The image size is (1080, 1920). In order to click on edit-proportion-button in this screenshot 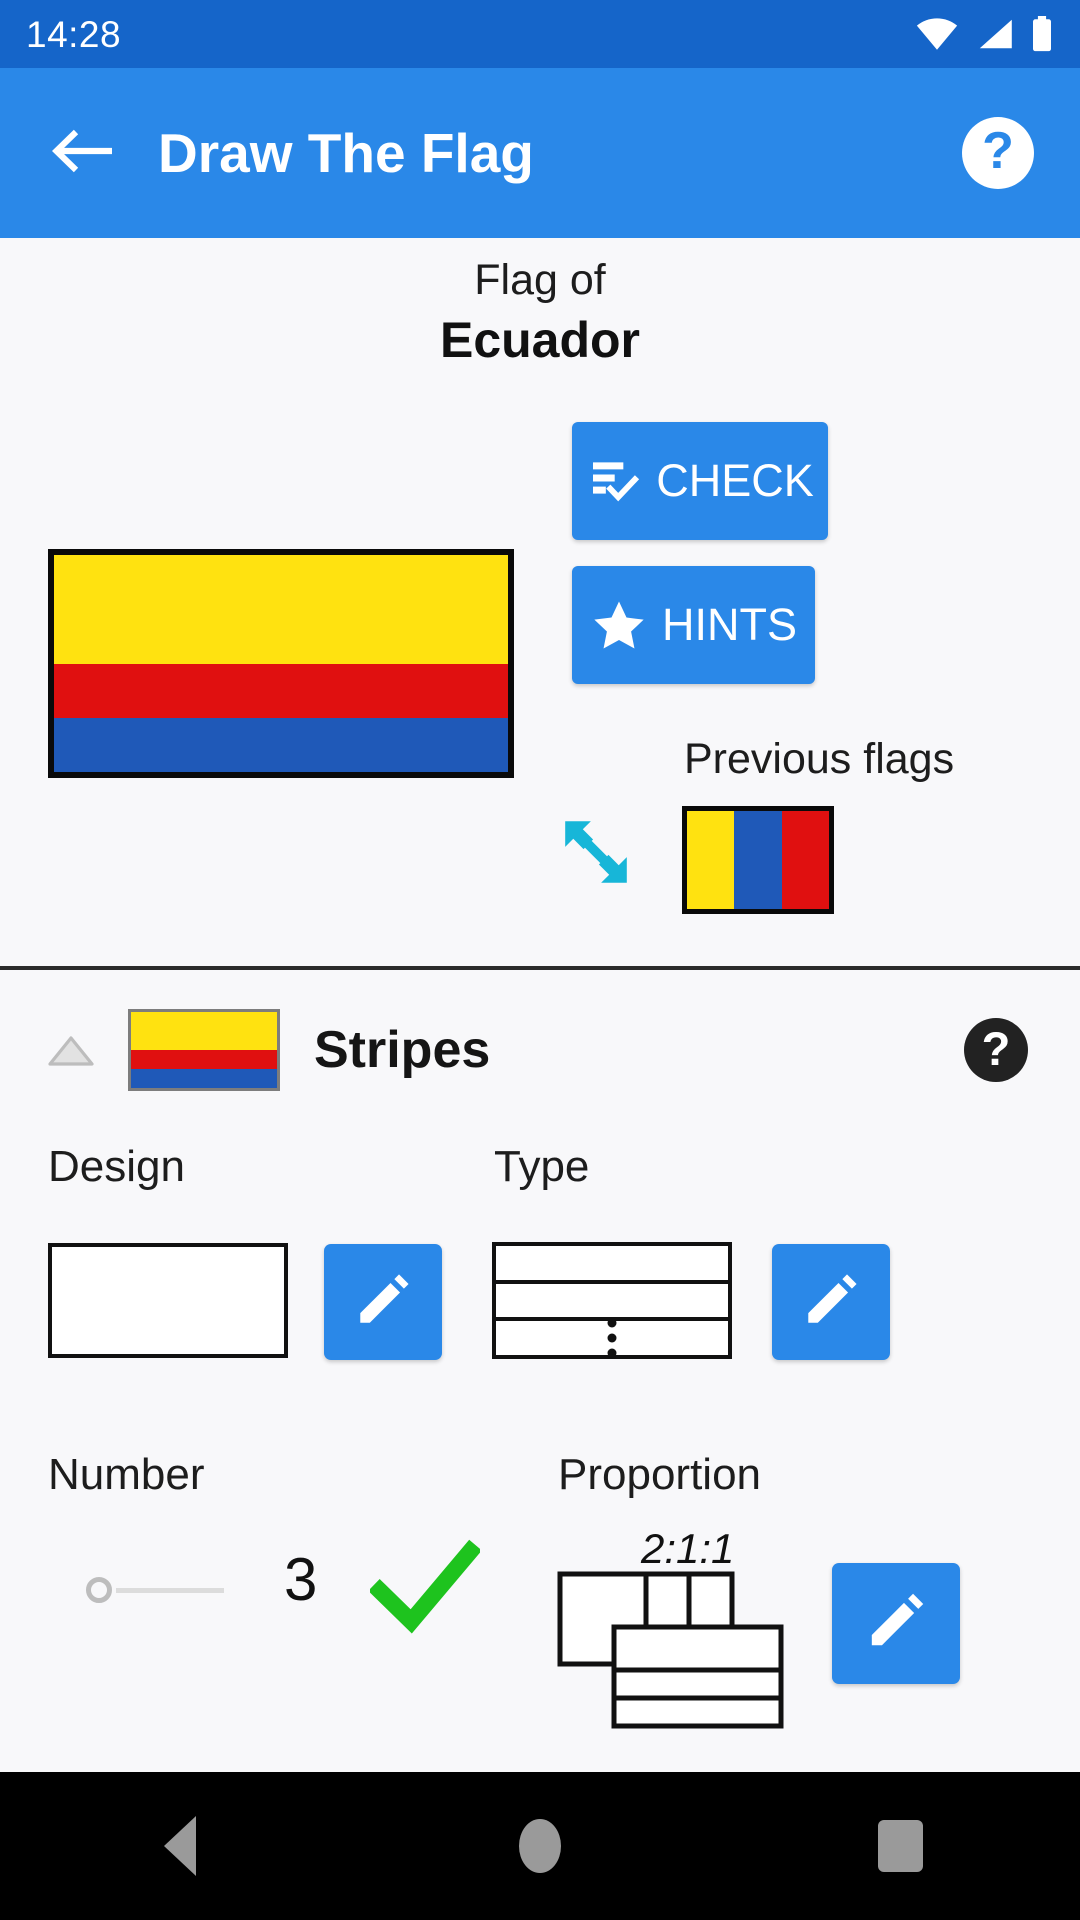, I will do `click(896, 1623)`.